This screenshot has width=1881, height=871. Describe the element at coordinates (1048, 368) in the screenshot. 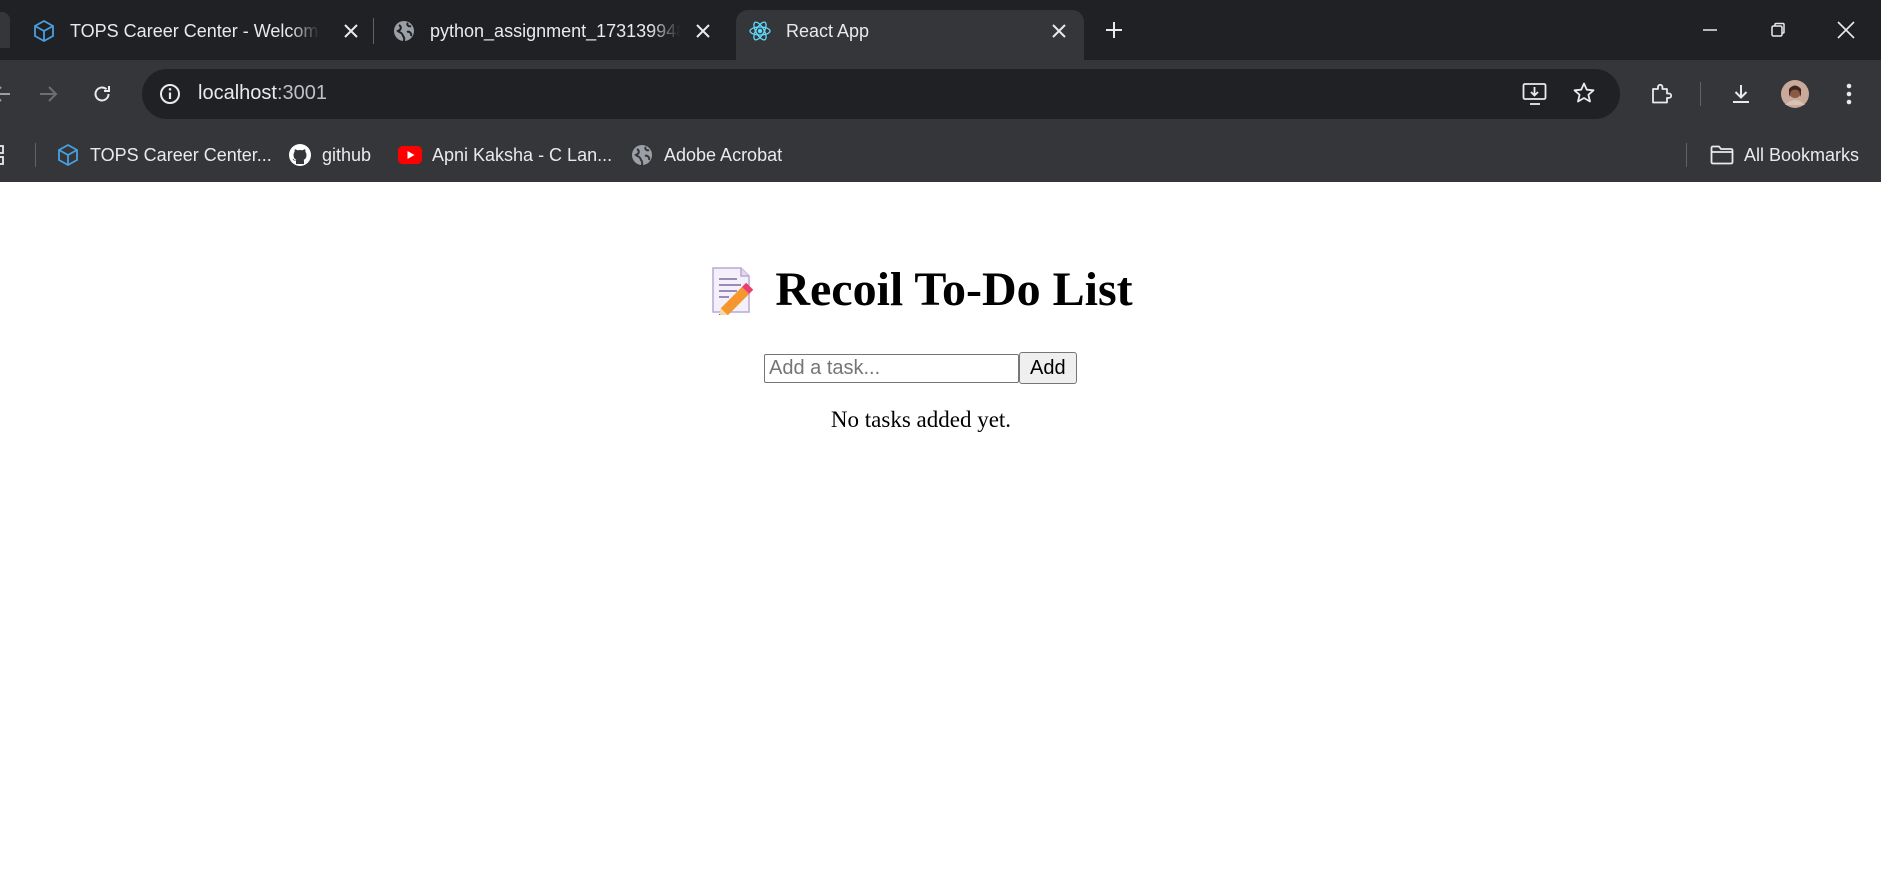

I see `add-button: Add` at that location.